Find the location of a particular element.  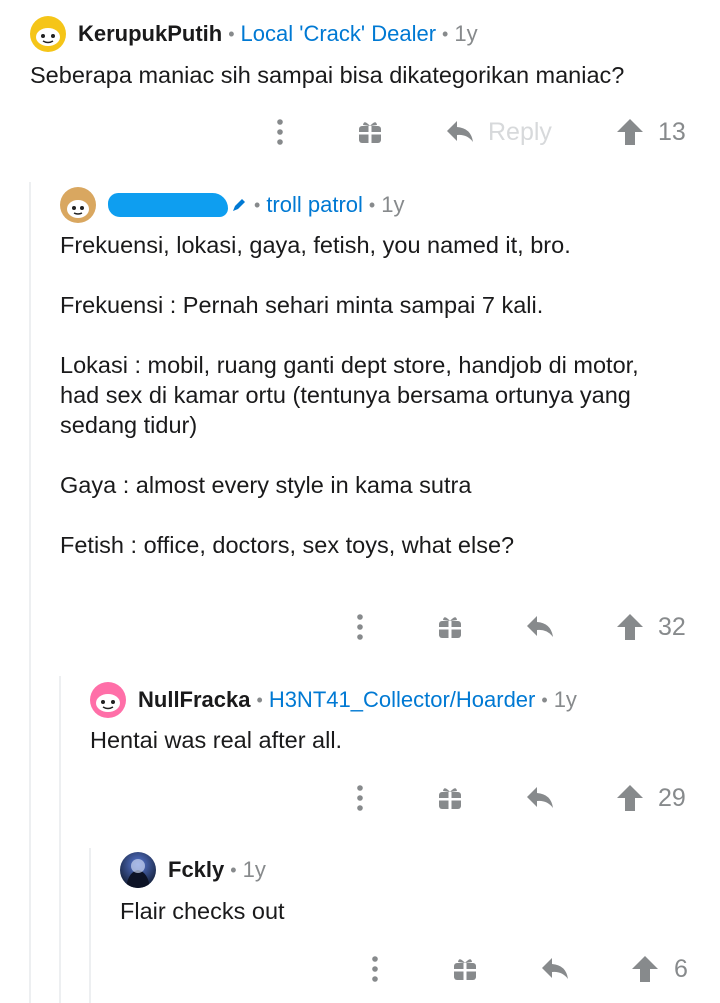

comment-meta: • troll patrol • 1y is located at coordinates (232, 205).